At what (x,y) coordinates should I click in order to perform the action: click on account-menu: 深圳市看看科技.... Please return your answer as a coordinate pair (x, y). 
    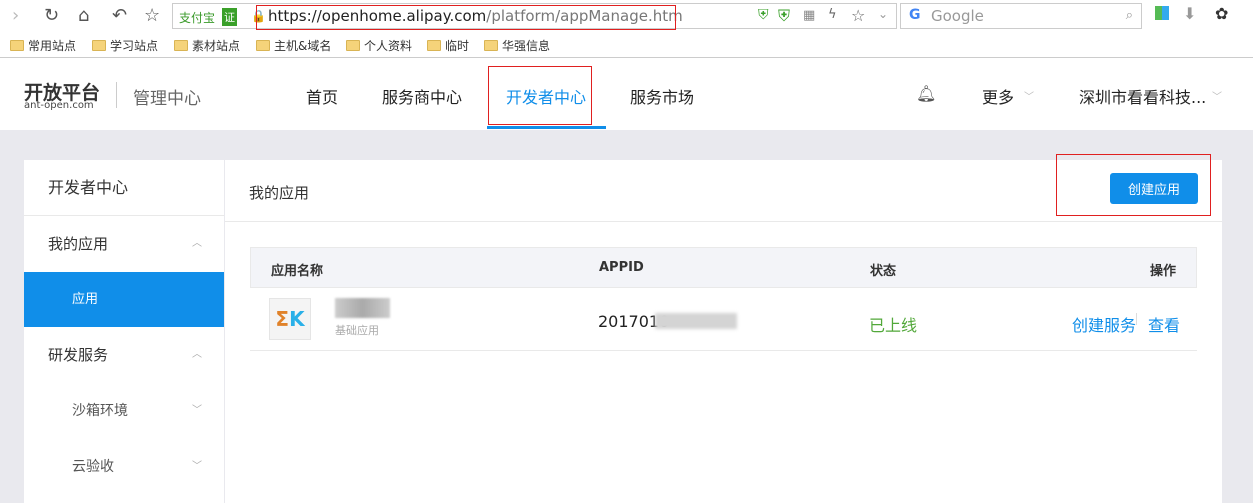
    Looking at the image, I should click on (1142, 96).